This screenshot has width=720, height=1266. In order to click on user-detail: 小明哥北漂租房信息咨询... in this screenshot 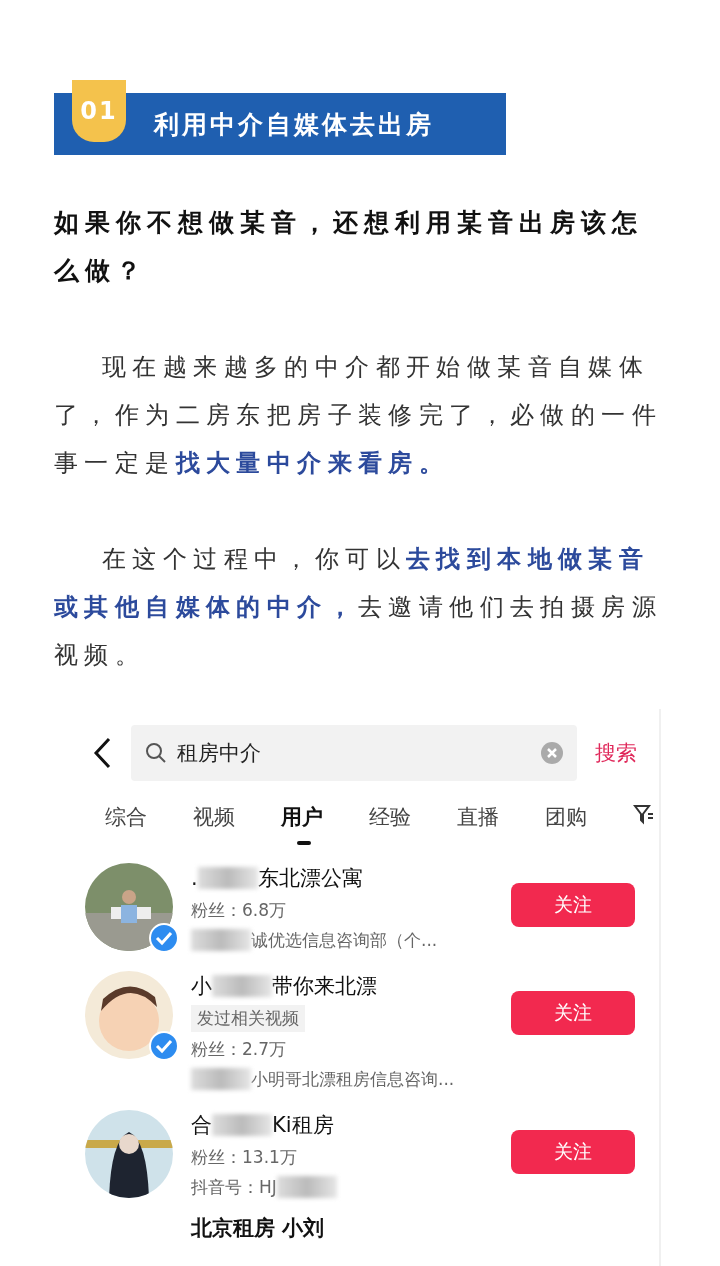, I will do `click(351, 1079)`.